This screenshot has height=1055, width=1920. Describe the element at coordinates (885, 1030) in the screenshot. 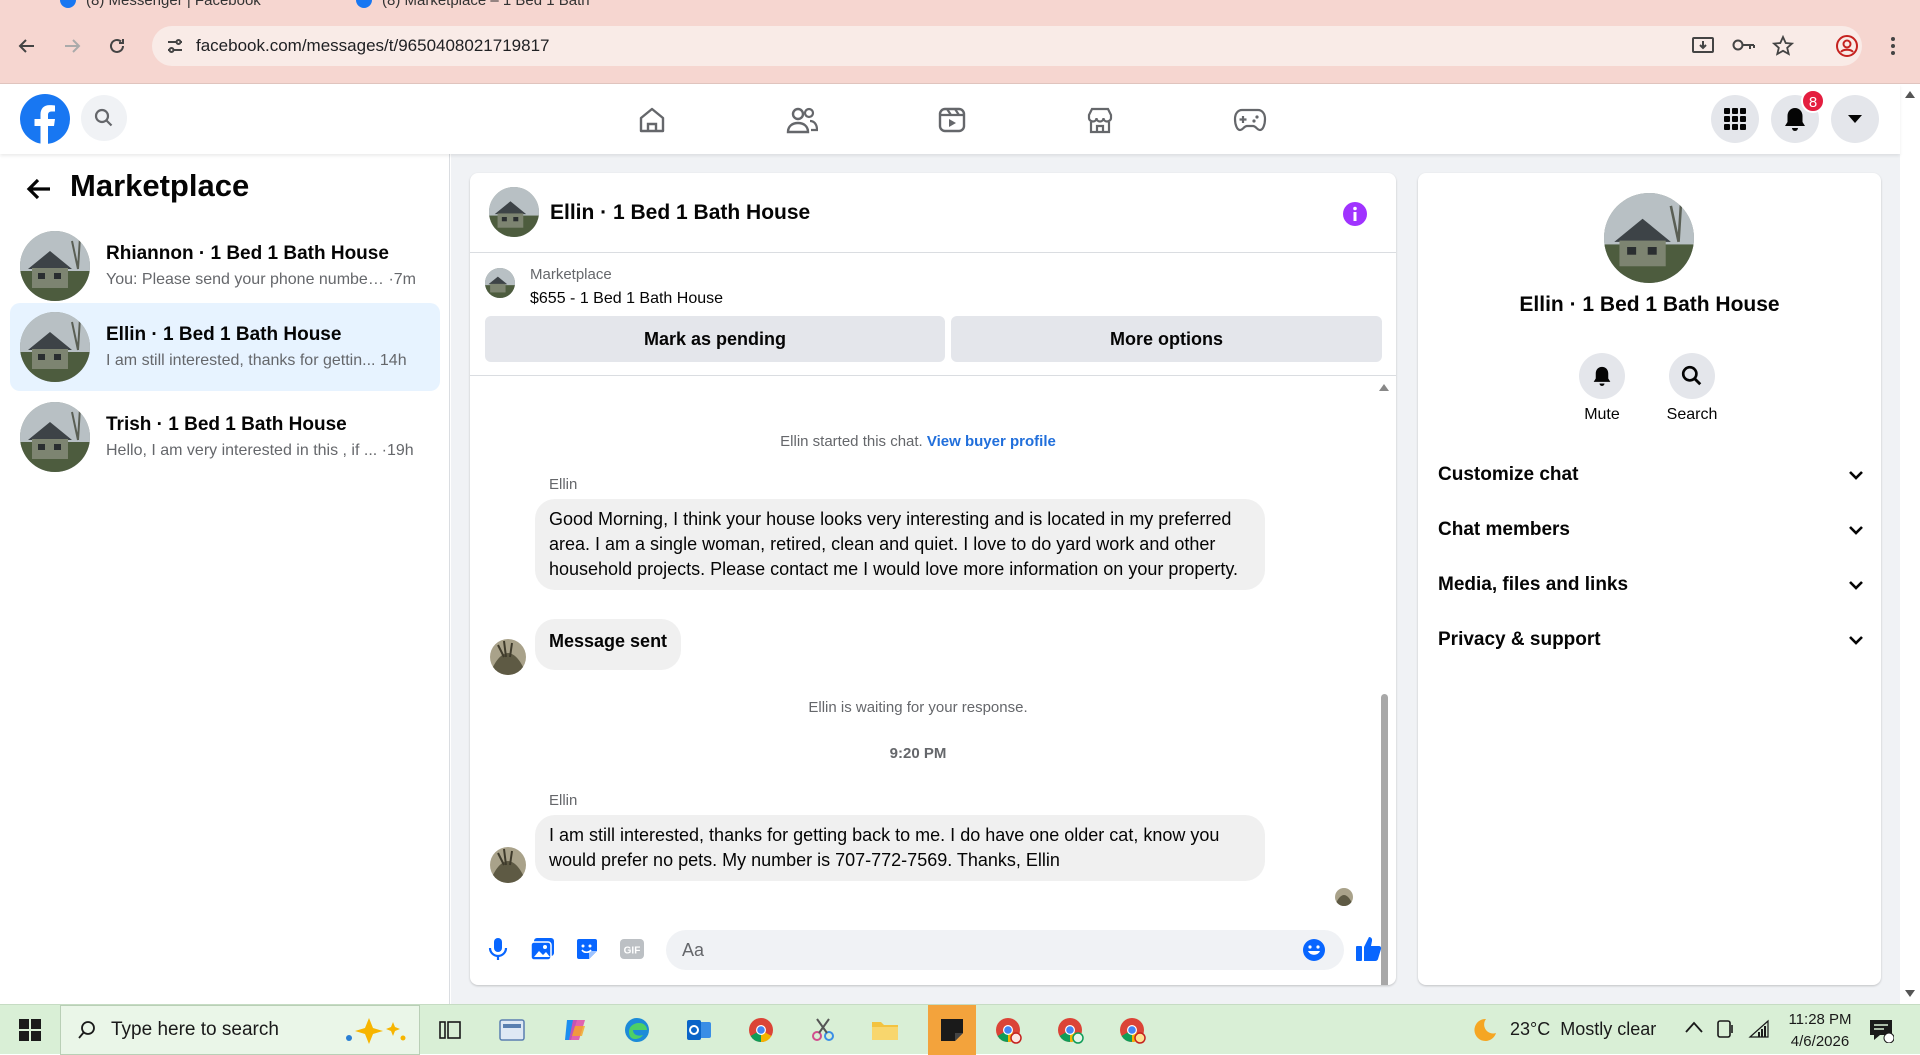

I see `file-explorer-icon` at that location.